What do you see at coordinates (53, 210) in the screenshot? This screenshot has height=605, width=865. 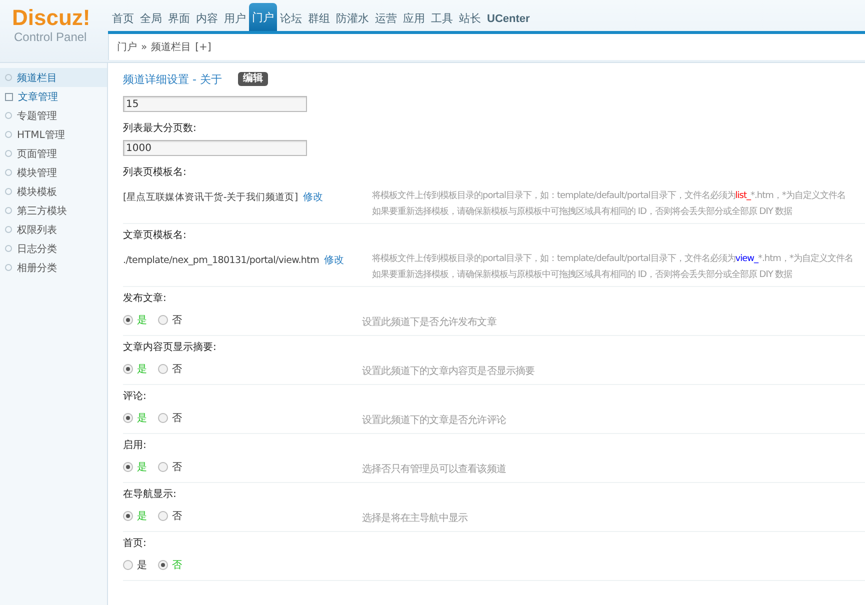 I see `sidebar-item: 第三方模块` at bounding box center [53, 210].